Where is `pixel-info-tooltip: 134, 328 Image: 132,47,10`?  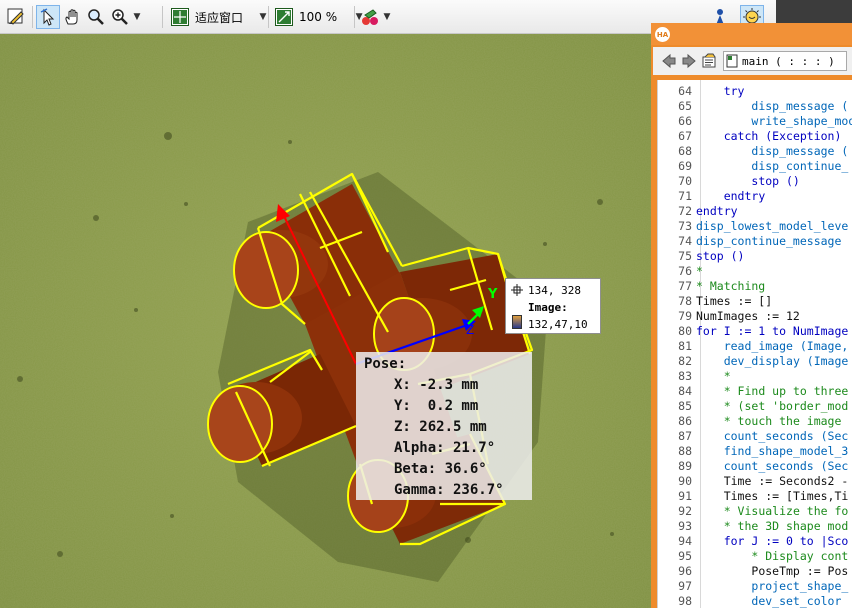 pixel-info-tooltip: 134, 328 Image: 132,47,10 is located at coordinates (553, 306).